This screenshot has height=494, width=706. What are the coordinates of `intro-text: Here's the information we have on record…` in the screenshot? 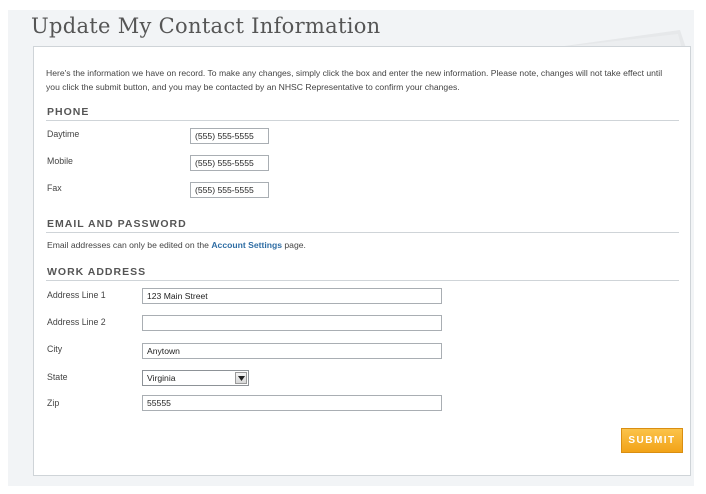 It's located at (354, 80).